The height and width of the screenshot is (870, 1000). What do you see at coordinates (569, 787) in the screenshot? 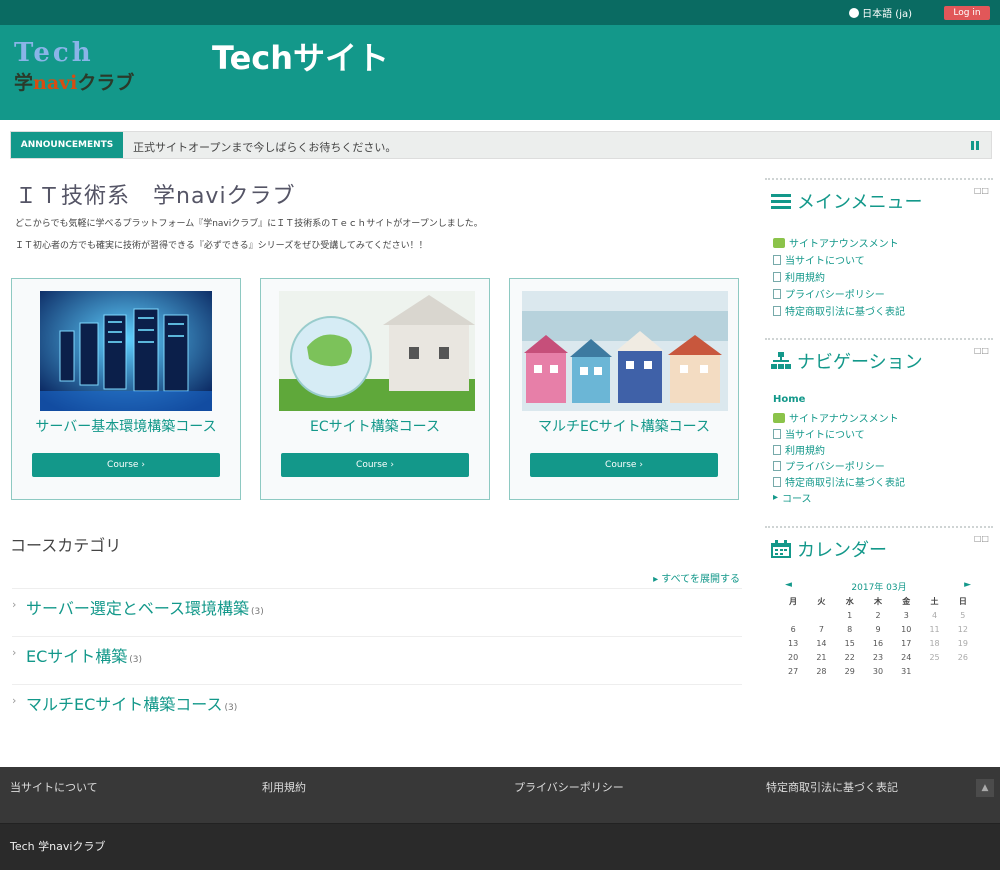
I see `footer-link-privacy: プライバシーポリシー` at bounding box center [569, 787].